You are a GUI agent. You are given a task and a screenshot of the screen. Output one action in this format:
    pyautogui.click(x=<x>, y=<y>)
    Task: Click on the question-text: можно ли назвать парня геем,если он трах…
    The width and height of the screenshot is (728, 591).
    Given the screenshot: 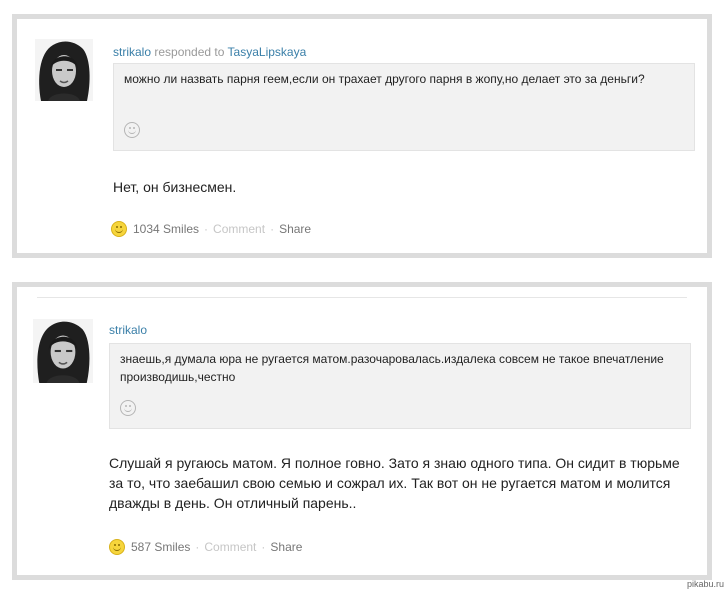 What is the action you would take?
    pyautogui.click(x=384, y=79)
    